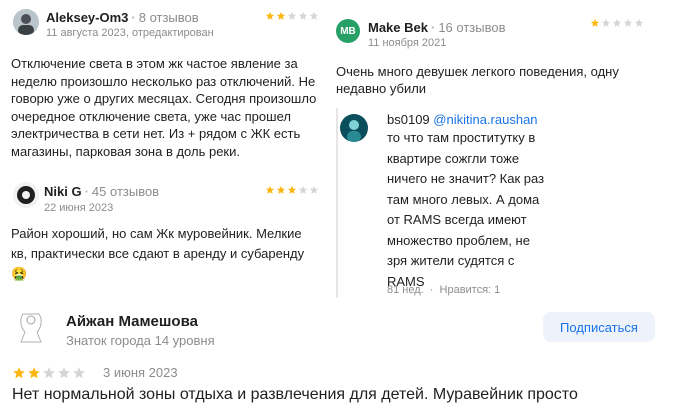  What do you see at coordinates (599, 327) in the screenshot?
I see `subscribe-button: Подписаться` at bounding box center [599, 327].